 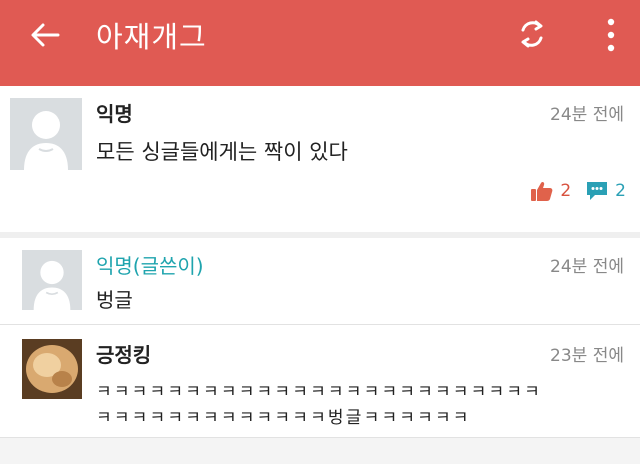 What do you see at coordinates (319, 392) in the screenshot?
I see `comment-body-line-1: ㅋㅋㅋㅋㅋㅋㅋㅋㅋㅋㅋㅋㅋㅋㅋㅋㅋㅋㅋㅋㅋㅋㅋㅋㅋ` at bounding box center [319, 392].